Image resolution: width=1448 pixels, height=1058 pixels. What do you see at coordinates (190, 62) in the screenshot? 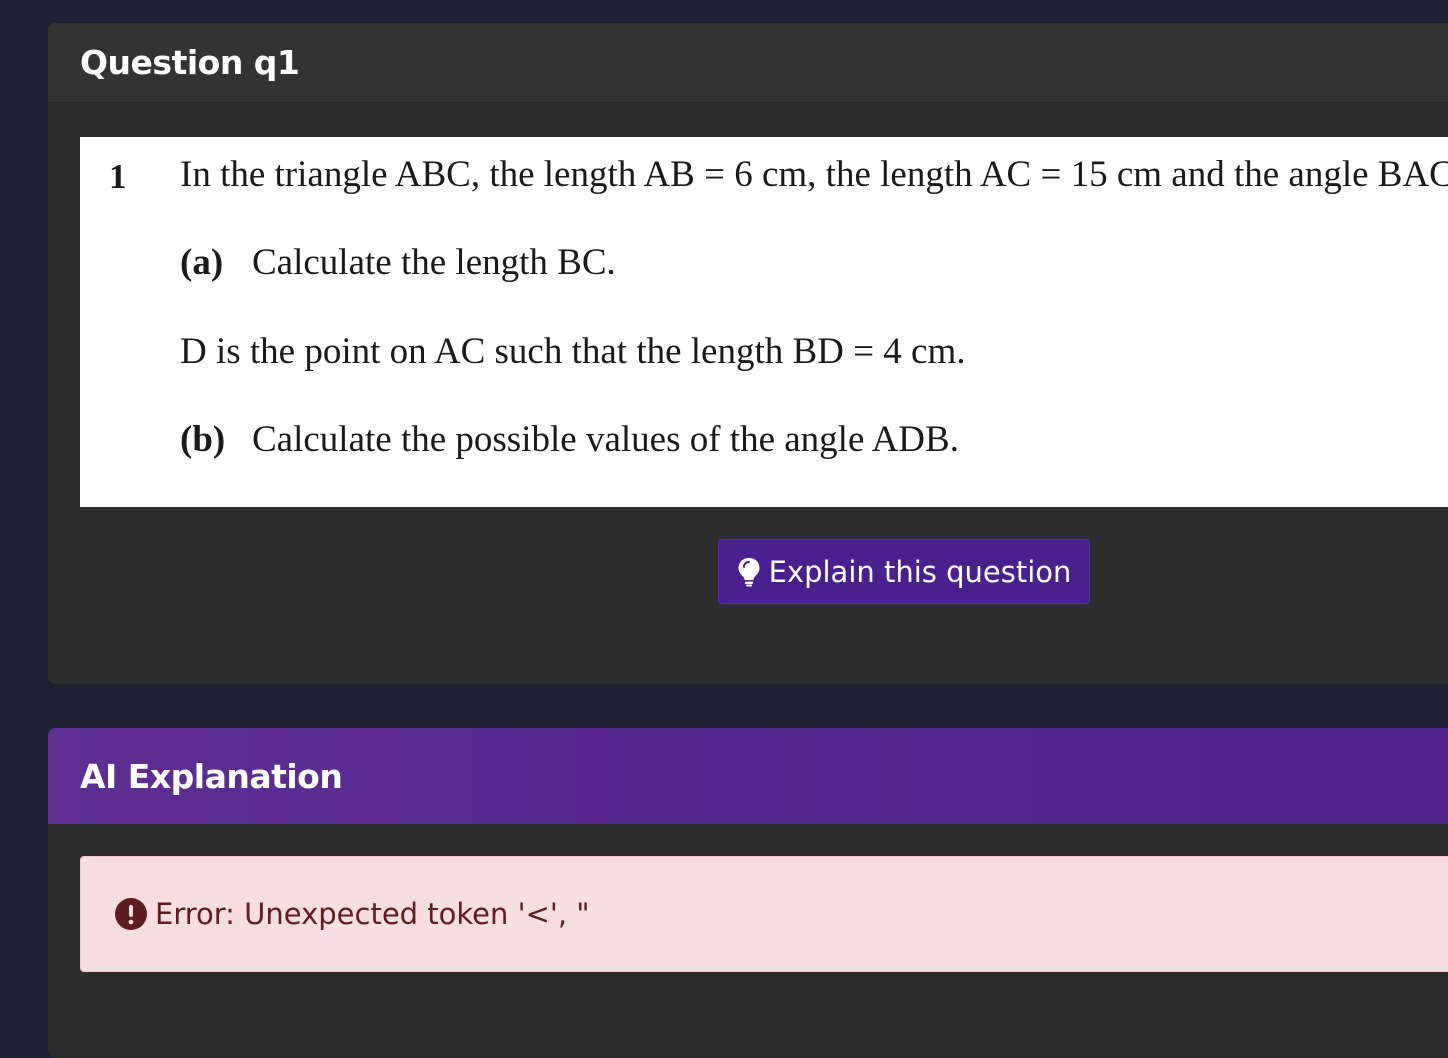
I see `question-title: Question q1` at bounding box center [190, 62].